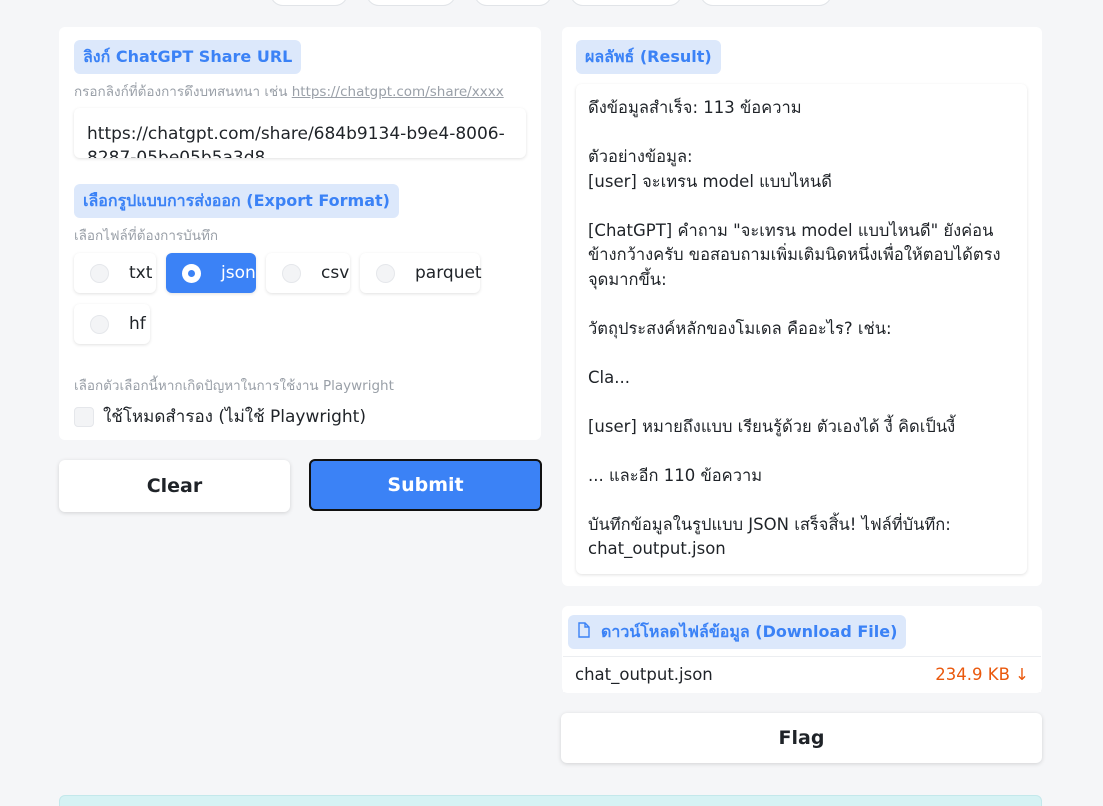 The width and height of the screenshot is (1103, 806). I want to click on result-label: ผลลัพธ์ (Result), so click(648, 57).